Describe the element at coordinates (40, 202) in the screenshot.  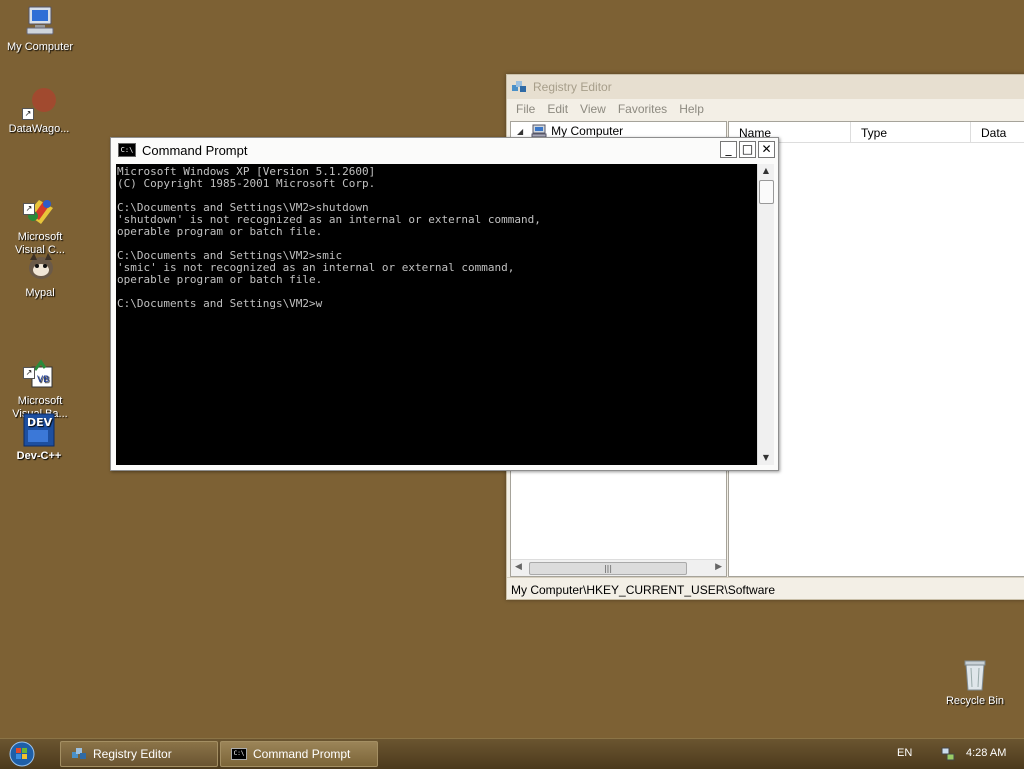
I see `visual-c-icon: ↗` at that location.